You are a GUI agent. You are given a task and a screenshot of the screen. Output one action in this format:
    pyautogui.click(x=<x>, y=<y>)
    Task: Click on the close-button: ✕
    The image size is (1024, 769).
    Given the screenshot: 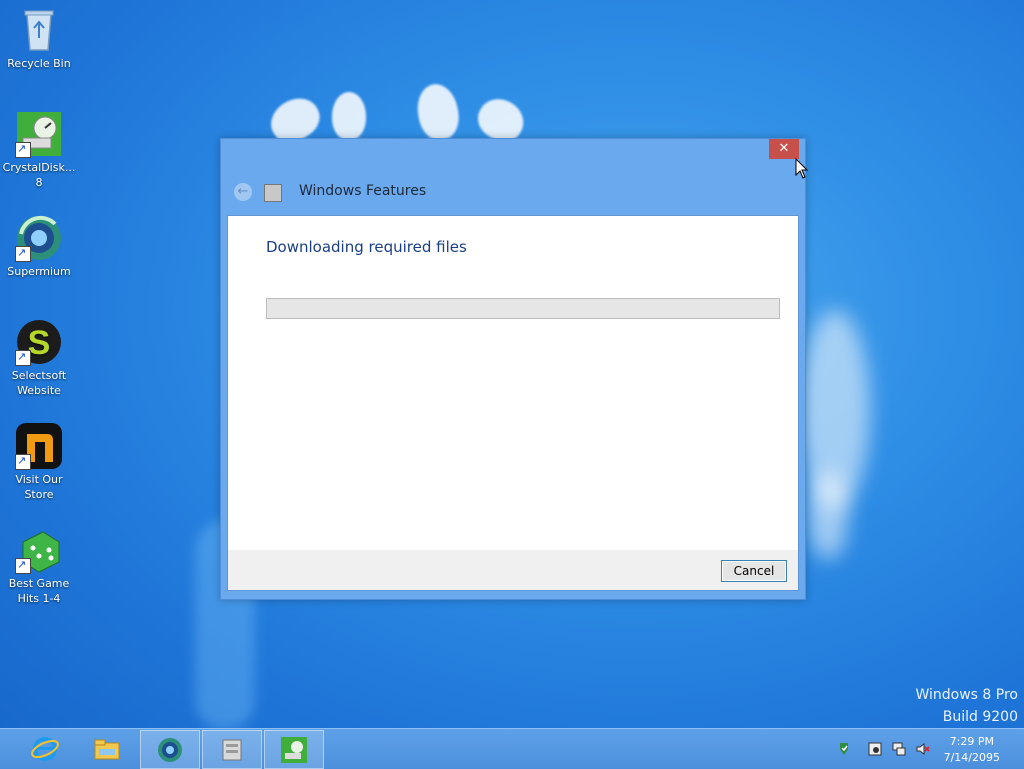 What is the action you would take?
    pyautogui.click(x=784, y=149)
    